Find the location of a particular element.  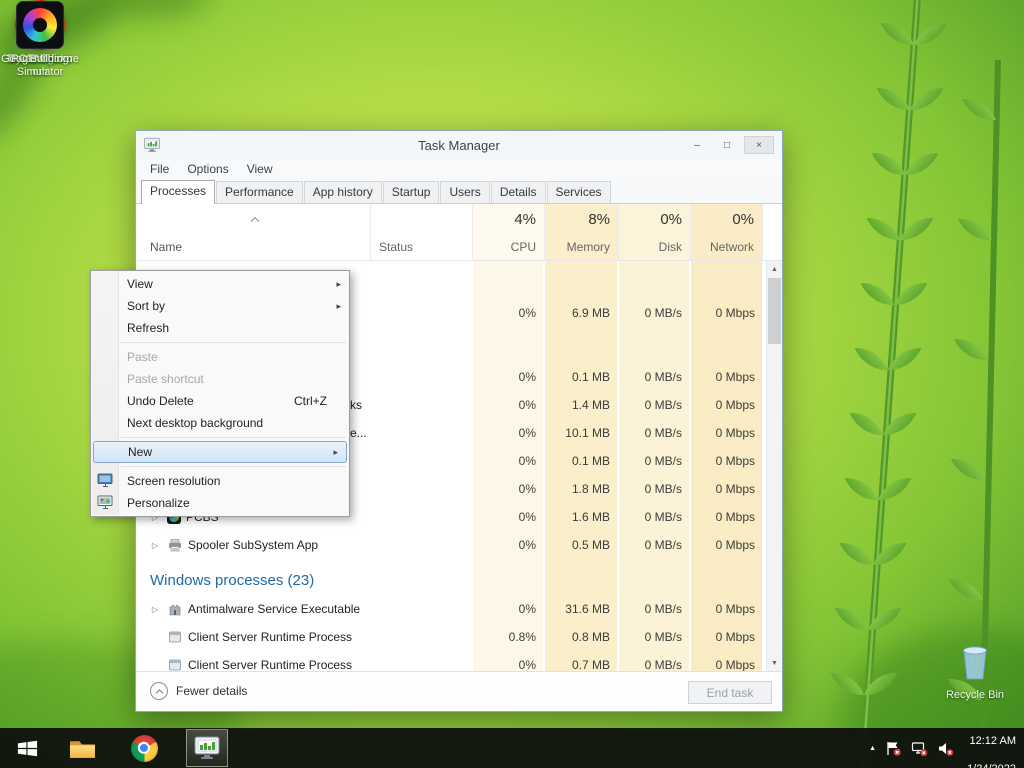

memory-value: 10.1 MB is located at coordinates (587, 433).